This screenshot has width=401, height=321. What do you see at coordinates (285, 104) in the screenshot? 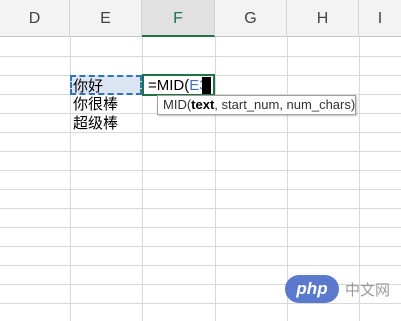
I see `tooltip-remaining-arguments: , start_num, num_chars)` at bounding box center [285, 104].